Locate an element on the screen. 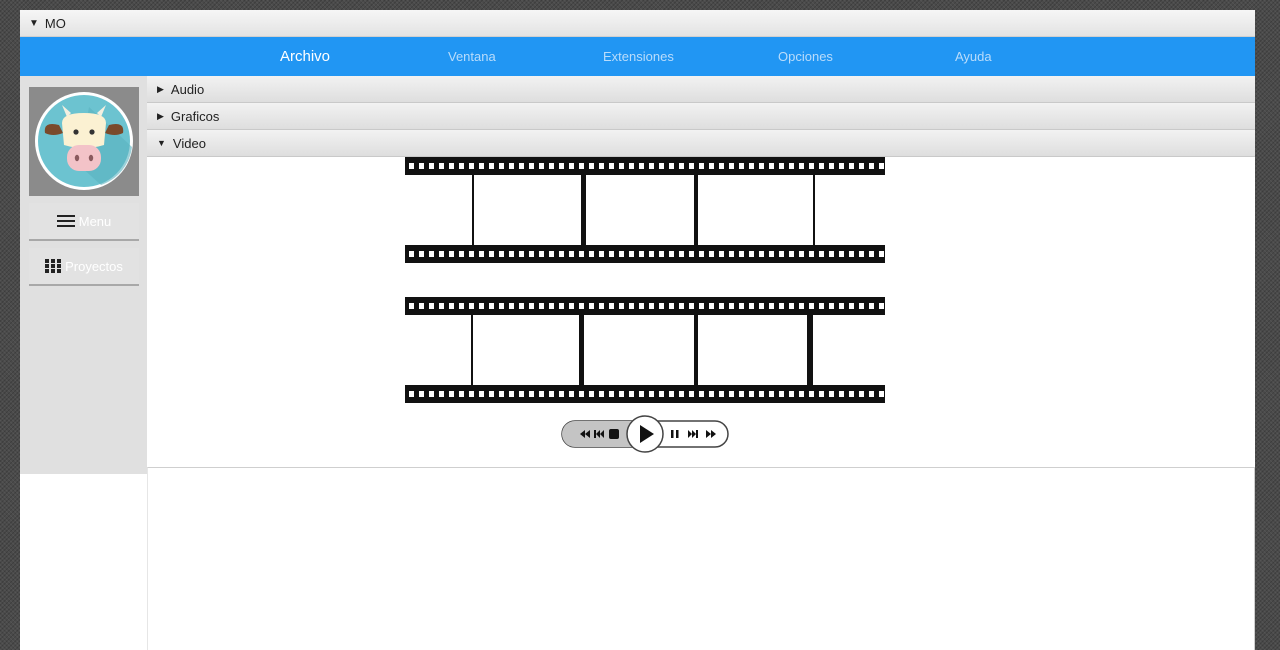  cow-face-icon is located at coordinates (84, 141).